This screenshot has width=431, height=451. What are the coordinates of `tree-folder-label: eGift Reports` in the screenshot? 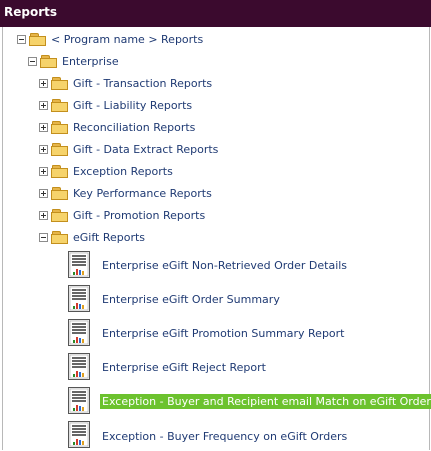 It's located at (109, 237).